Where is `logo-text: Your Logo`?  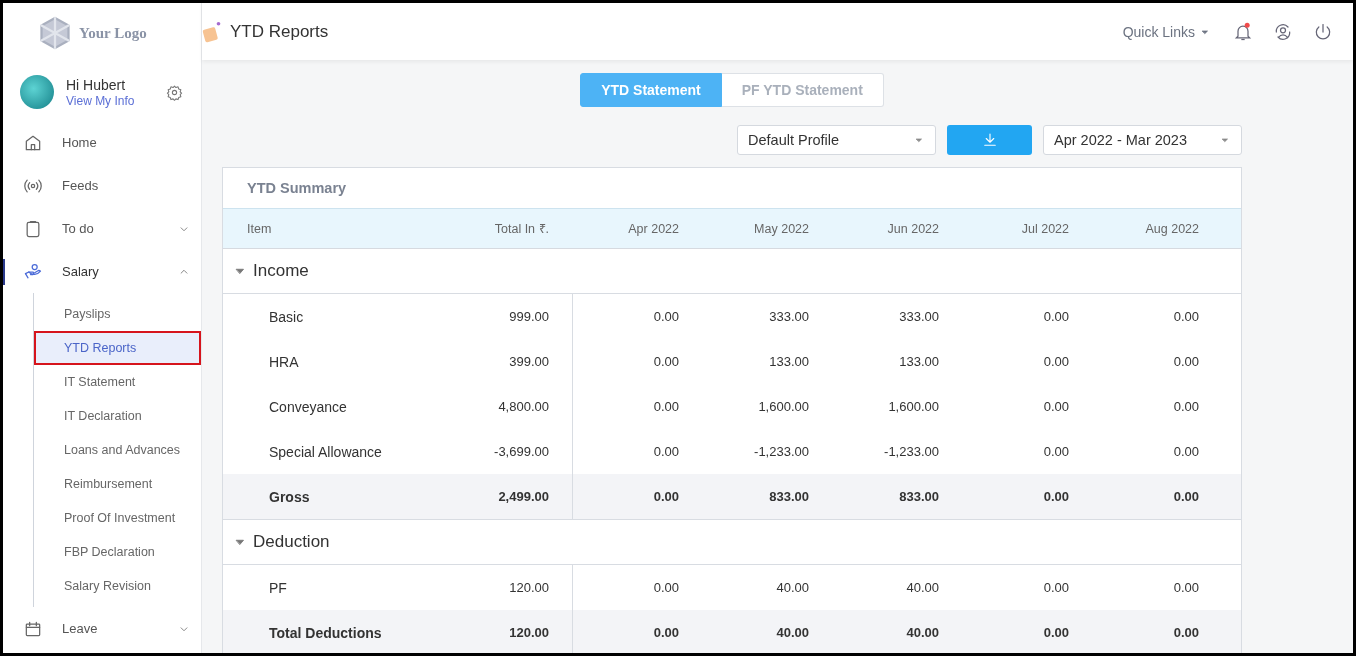
logo-text: Your Logo is located at coordinates (113, 33).